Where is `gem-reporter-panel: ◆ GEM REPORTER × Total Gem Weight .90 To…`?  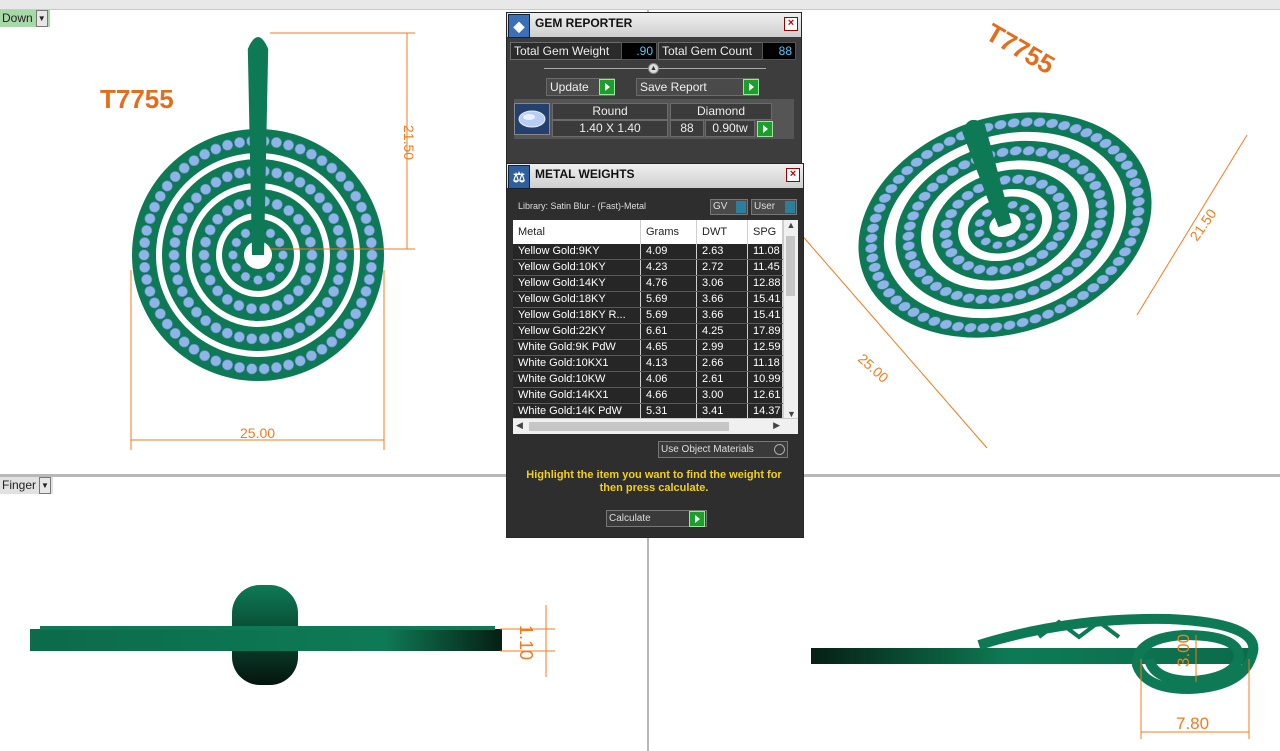
gem-reporter-panel: ◆ GEM REPORTER × Total Gem Weight .90 To… is located at coordinates (654, 93).